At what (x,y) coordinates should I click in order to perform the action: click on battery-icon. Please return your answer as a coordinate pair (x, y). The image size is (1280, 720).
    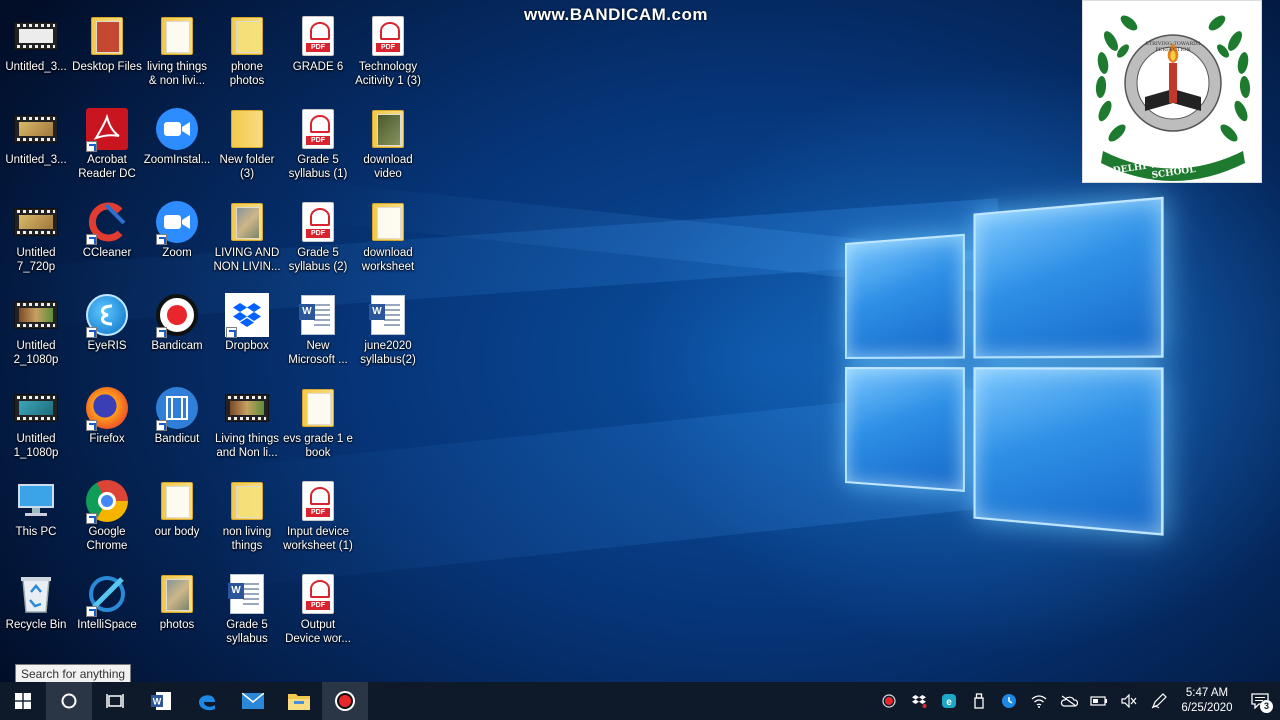
    Looking at the image, I should click on (1099, 701).